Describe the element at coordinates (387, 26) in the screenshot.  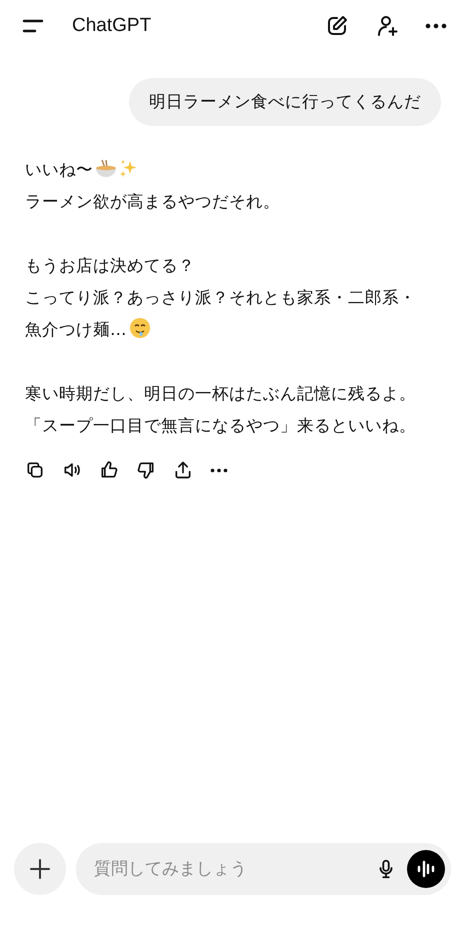
I see `add-person-icon` at that location.